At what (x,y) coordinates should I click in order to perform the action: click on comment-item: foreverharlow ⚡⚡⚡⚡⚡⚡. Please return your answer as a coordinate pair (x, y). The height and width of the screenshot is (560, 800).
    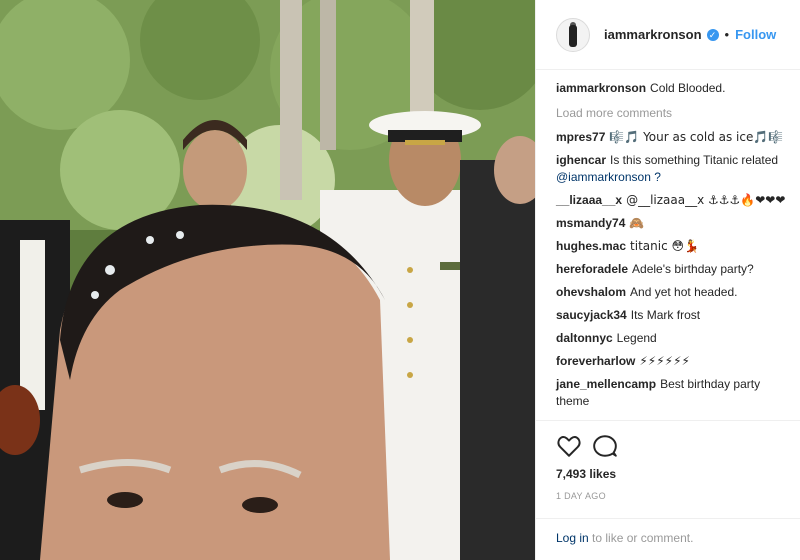
    Looking at the image, I should click on (671, 361).